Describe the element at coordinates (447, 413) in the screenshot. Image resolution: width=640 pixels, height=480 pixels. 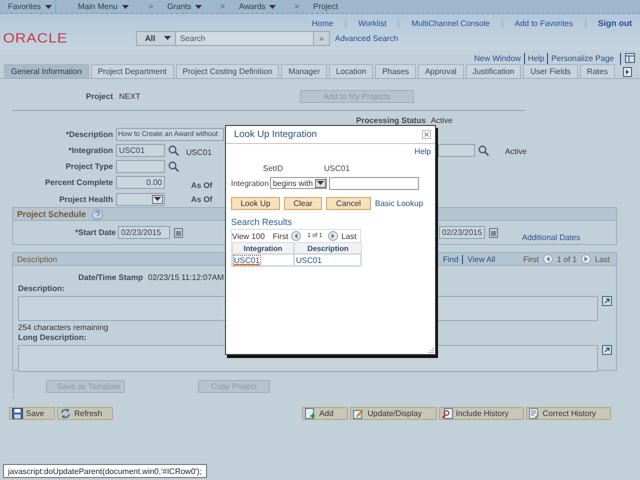
I see `search-page-icon` at that location.